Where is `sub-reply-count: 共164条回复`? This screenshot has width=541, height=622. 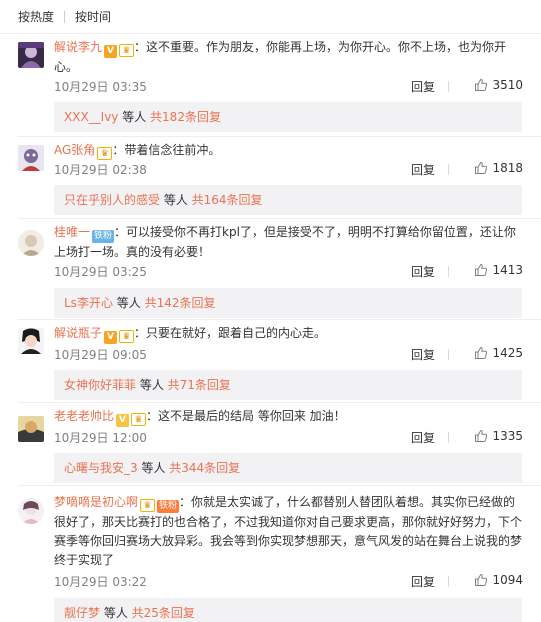 sub-reply-count: 共164条回复 is located at coordinates (227, 200).